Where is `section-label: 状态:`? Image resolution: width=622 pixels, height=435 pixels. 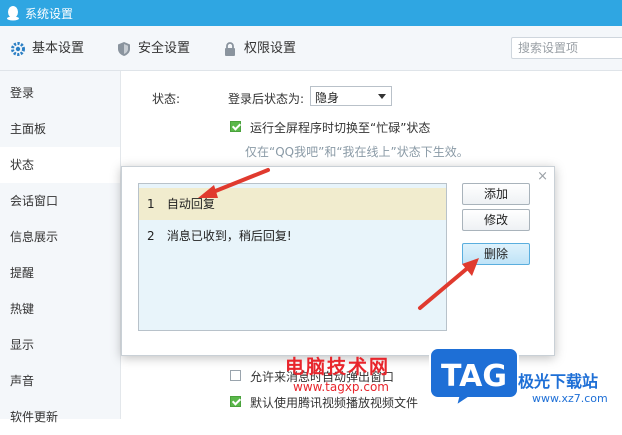 section-label: 状态: is located at coordinates (166, 99).